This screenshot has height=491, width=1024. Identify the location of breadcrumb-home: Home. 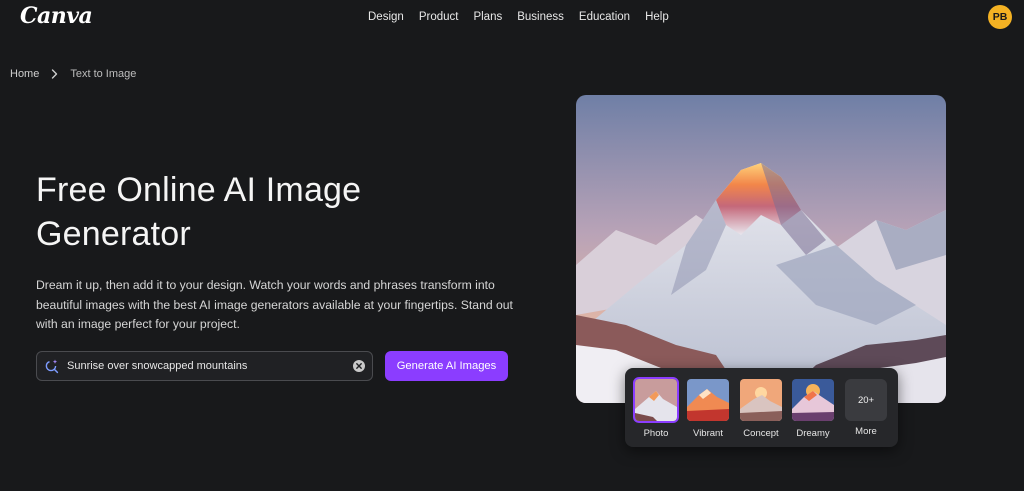
(24, 74).